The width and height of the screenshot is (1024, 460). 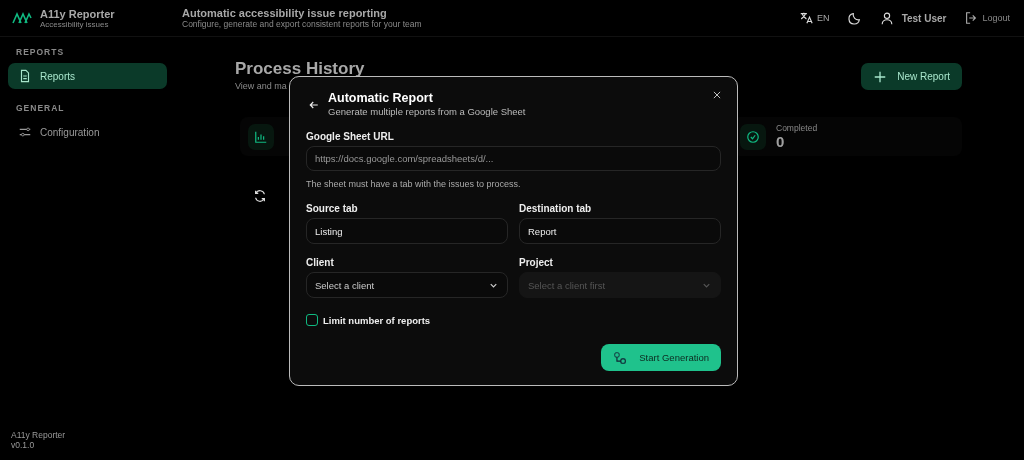 What do you see at coordinates (312, 320) in the screenshot?
I see `checkbox` at bounding box center [312, 320].